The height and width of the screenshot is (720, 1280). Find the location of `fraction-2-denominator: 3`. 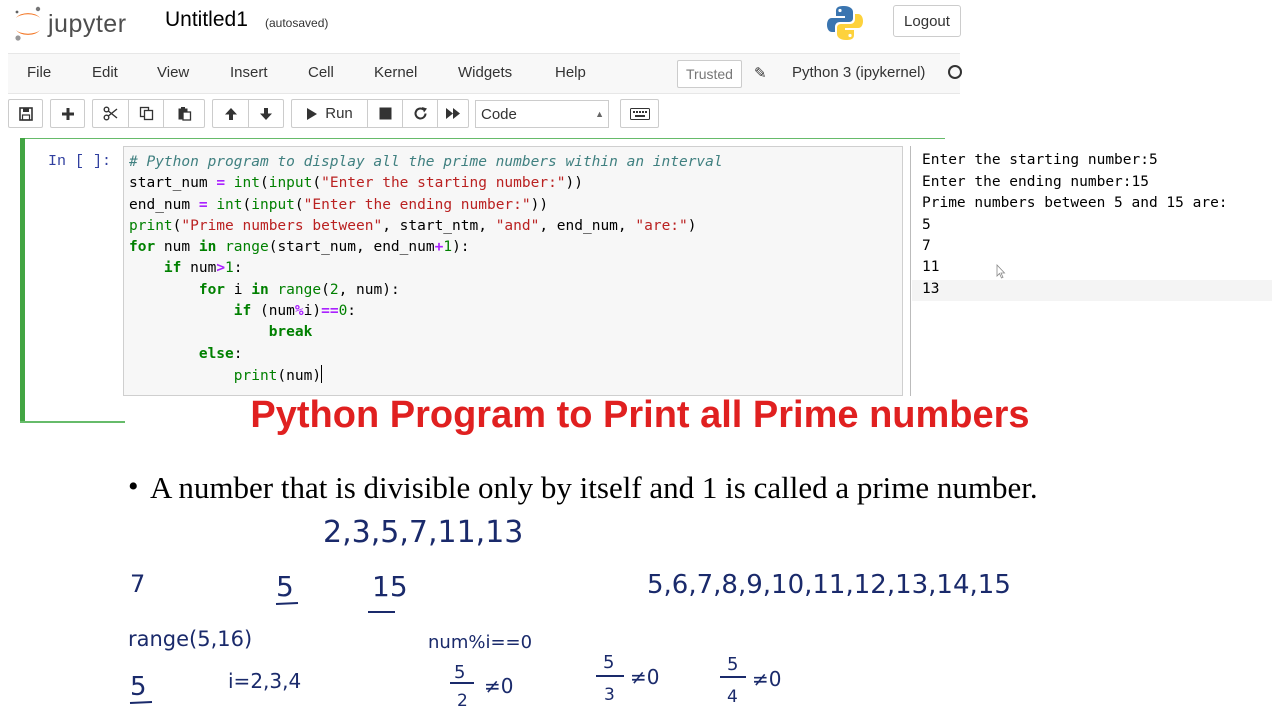

fraction-2-denominator: 3 is located at coordinates (609, 695).